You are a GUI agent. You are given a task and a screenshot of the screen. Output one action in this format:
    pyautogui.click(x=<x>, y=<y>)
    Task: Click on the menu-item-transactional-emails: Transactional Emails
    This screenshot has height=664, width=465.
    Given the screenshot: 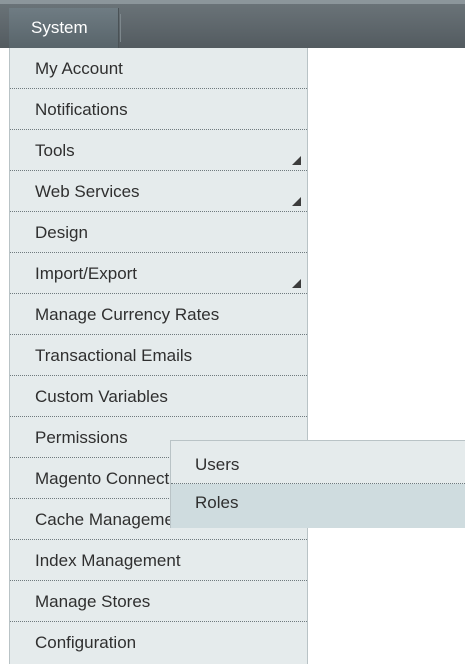 What is the action you would take?
    pyautogui.click(x=158, y=355)
    